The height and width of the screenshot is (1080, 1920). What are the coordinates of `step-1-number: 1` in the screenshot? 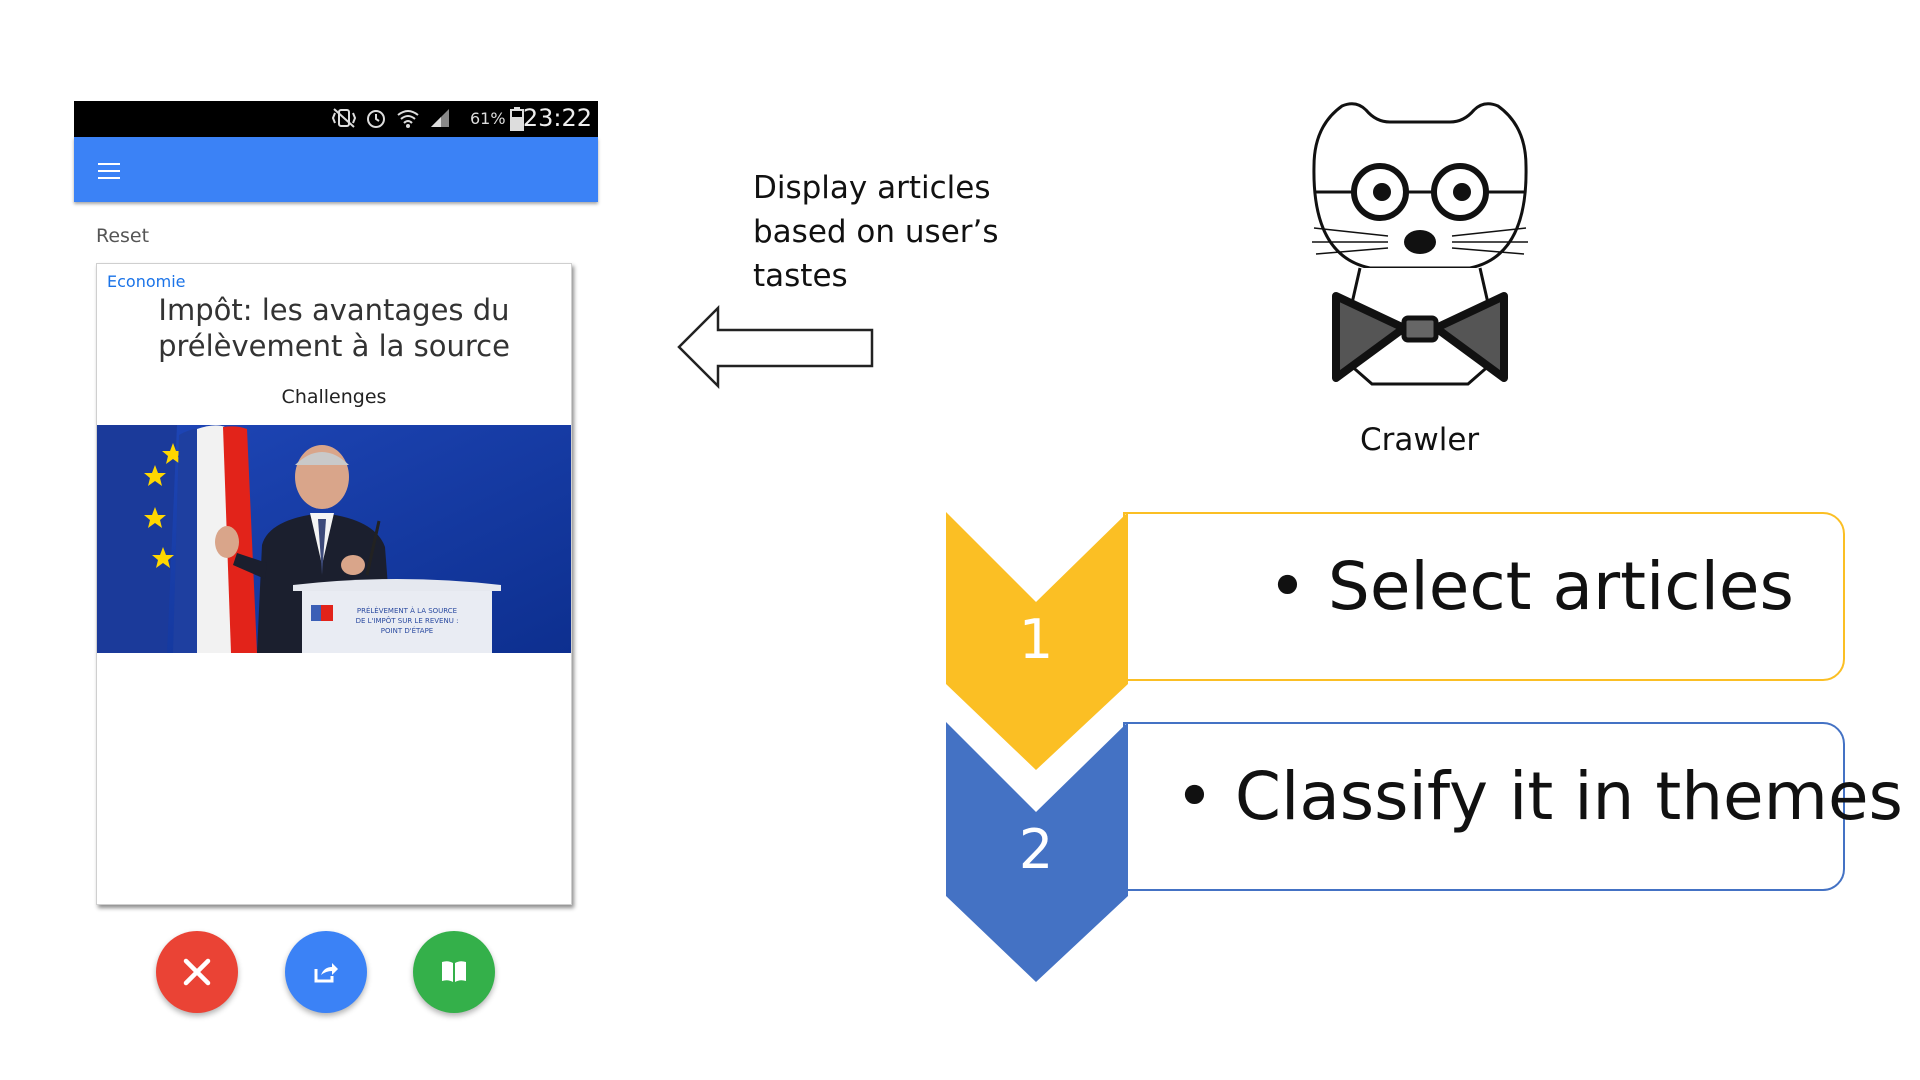 It's located at (1036, 639).